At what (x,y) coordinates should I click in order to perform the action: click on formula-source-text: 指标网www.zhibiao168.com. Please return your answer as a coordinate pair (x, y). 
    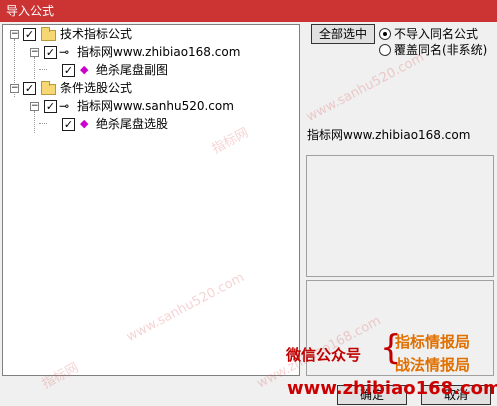
    Looking at the image, I should click on (389, 135).